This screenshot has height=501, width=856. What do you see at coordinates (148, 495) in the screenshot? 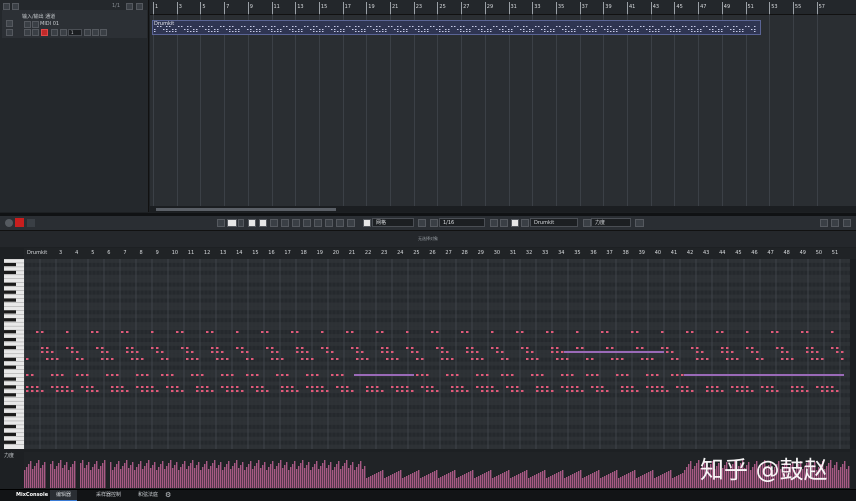
I see `tab-chord-pads: 和弦法庭` at bounding box center [148, 495].